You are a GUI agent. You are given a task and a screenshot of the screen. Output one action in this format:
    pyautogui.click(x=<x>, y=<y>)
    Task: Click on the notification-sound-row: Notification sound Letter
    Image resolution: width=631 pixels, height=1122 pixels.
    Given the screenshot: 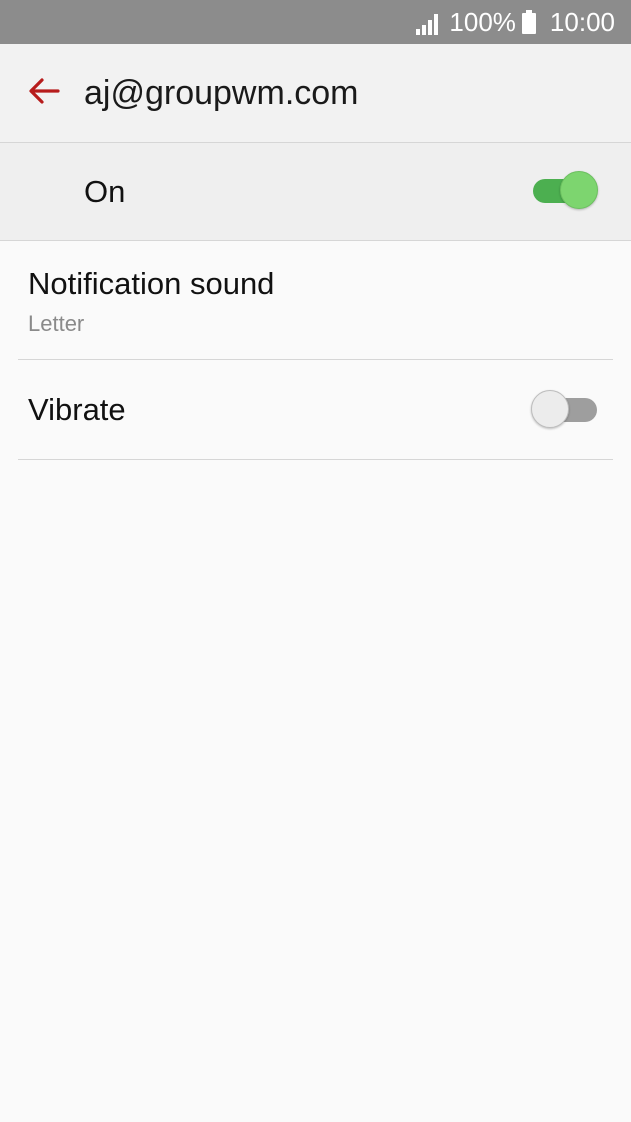 What is the action you would take?
    pyautogui.click(x=315, y=300)
    